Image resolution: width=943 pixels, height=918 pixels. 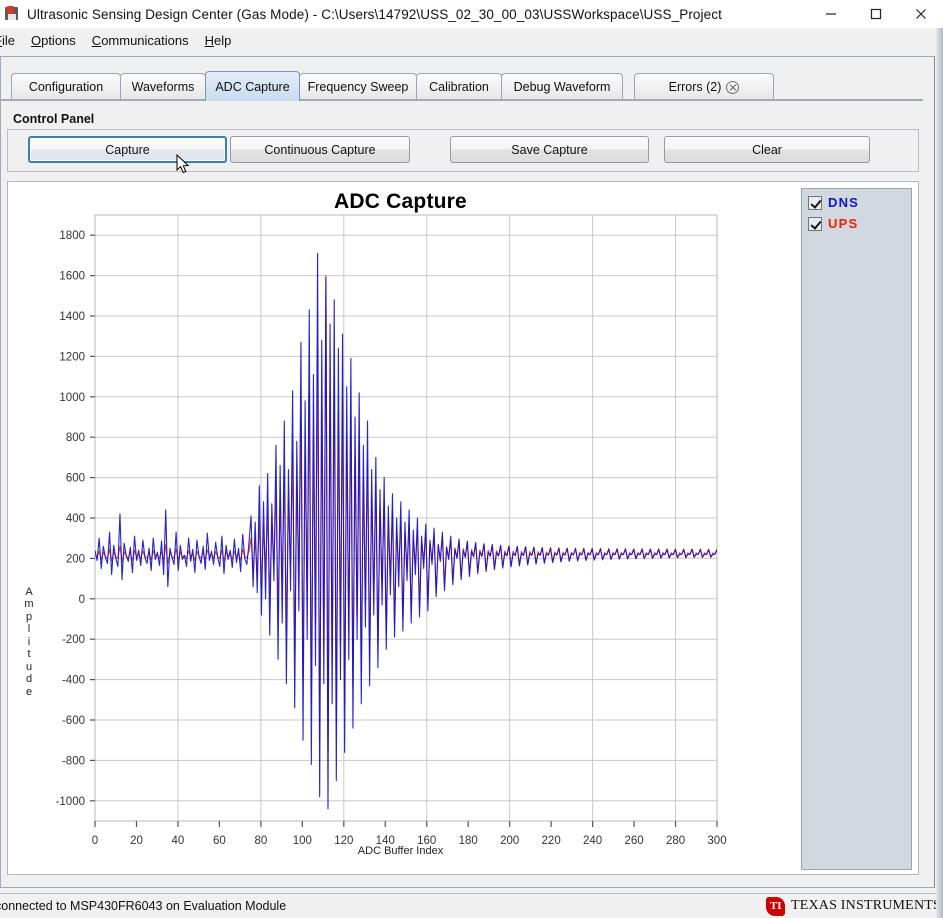 I want to click on y-axis-label-char: l, so click(x=29, y=629).